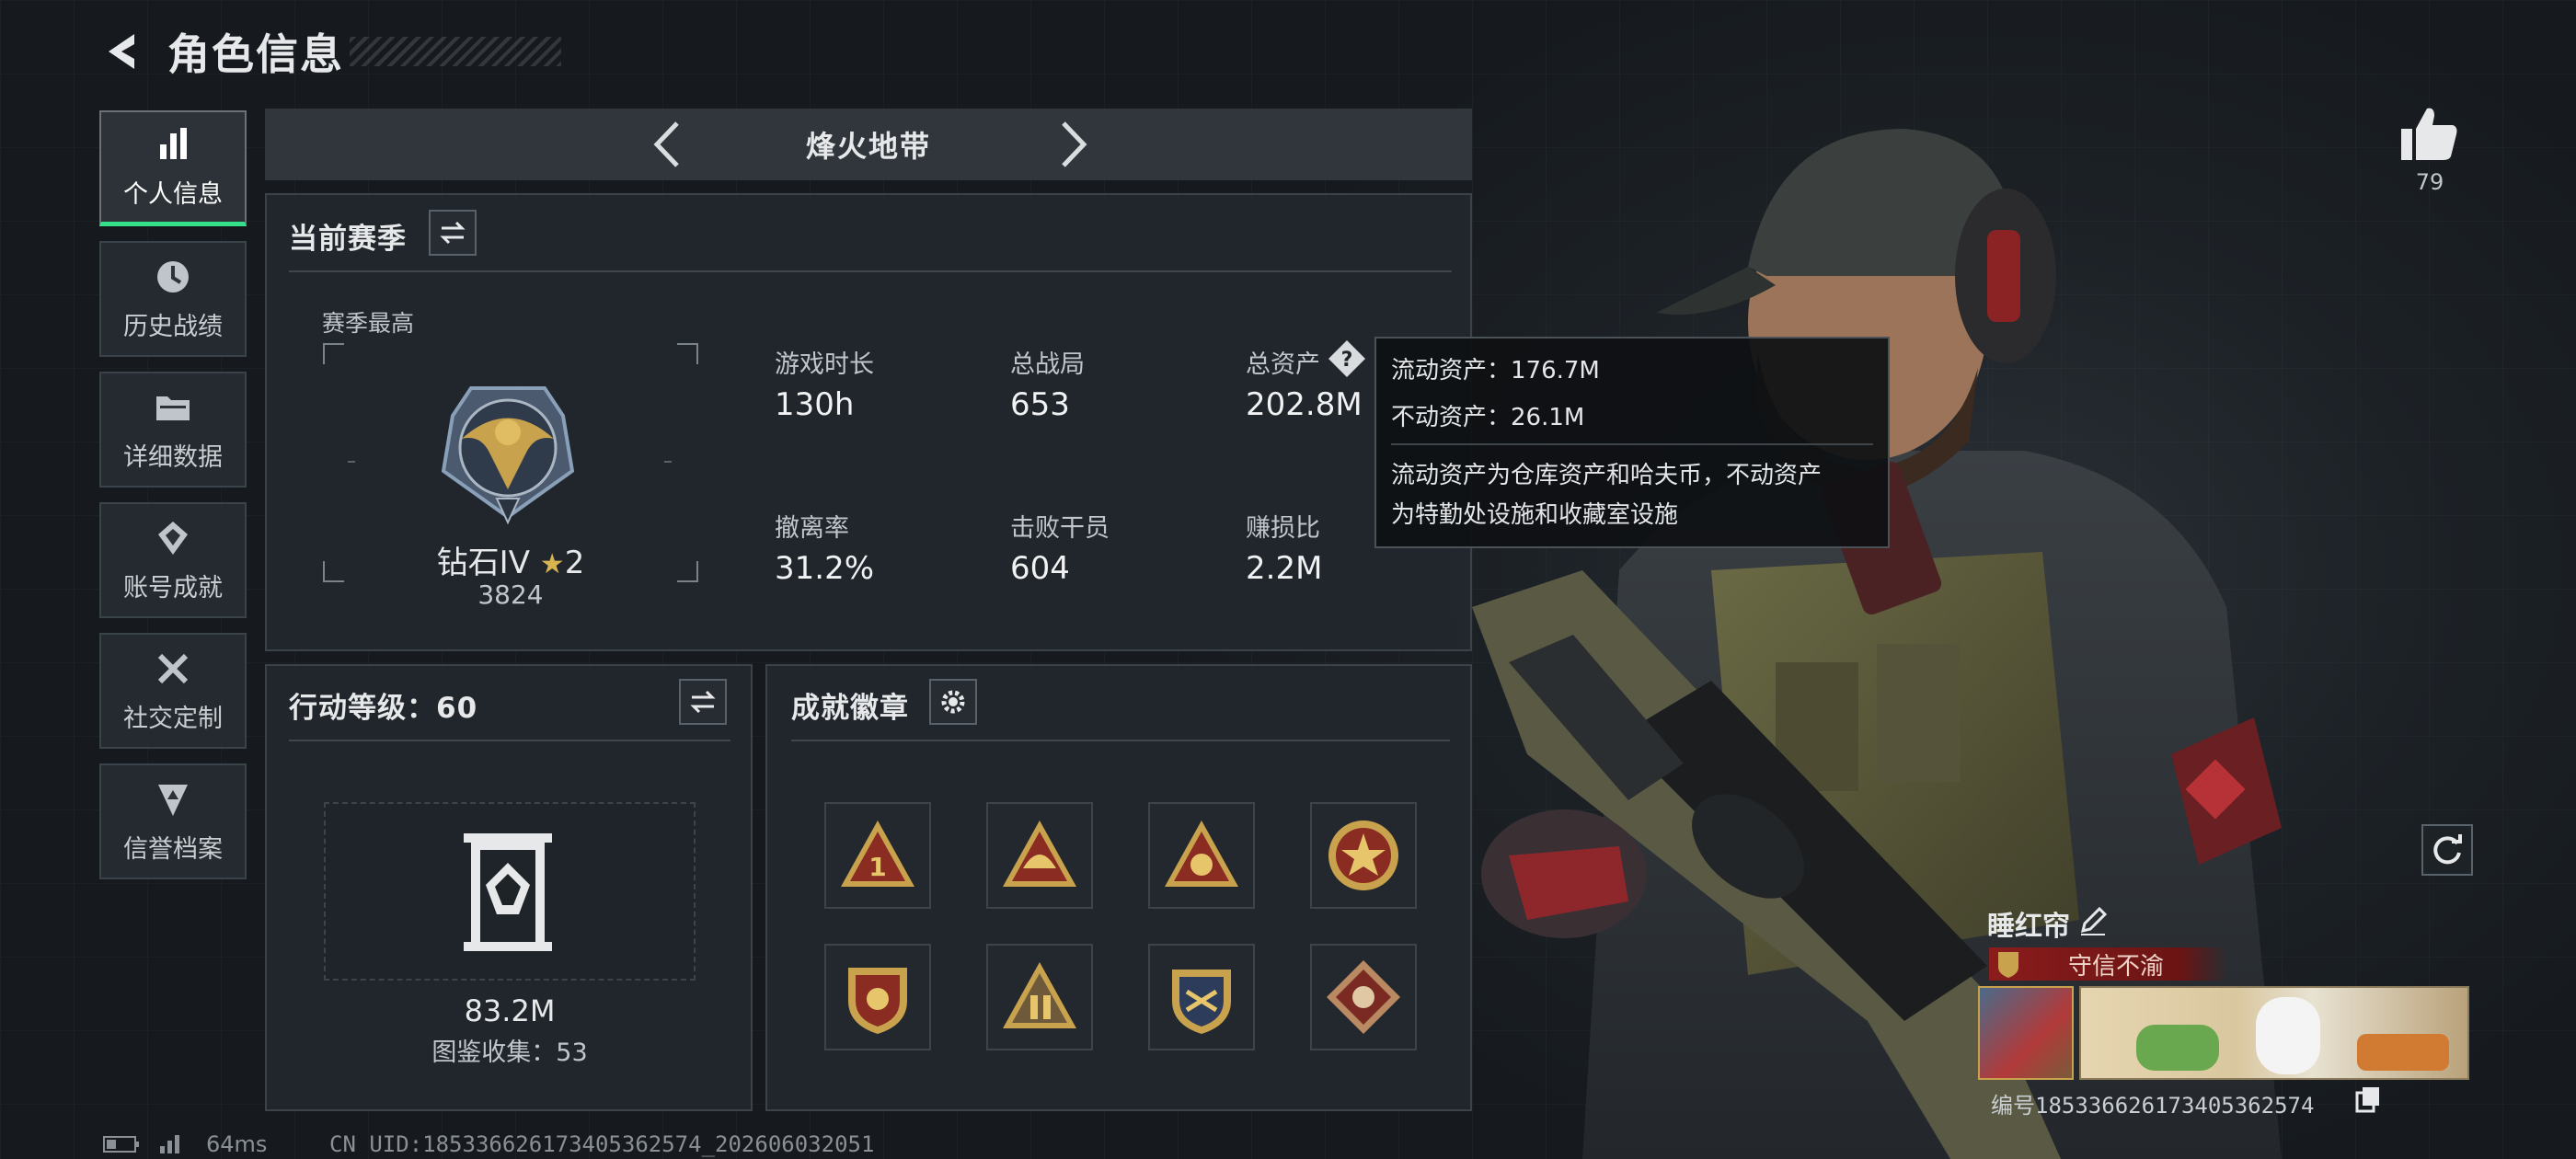 This screenshot has width=2576, height=1159. Describe the element at coordinates (1284, 568) in the screenshot. I see `stat-value-profit-ratio: 2.2M` at that location.